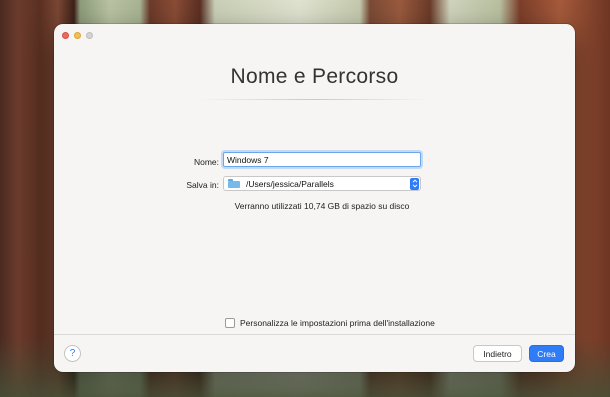 Image resolution: width=610 pixels, height=397 pixels. Describe the element at coordinates (65, 35) in the screenshot. I see `close-window-button` at that location.